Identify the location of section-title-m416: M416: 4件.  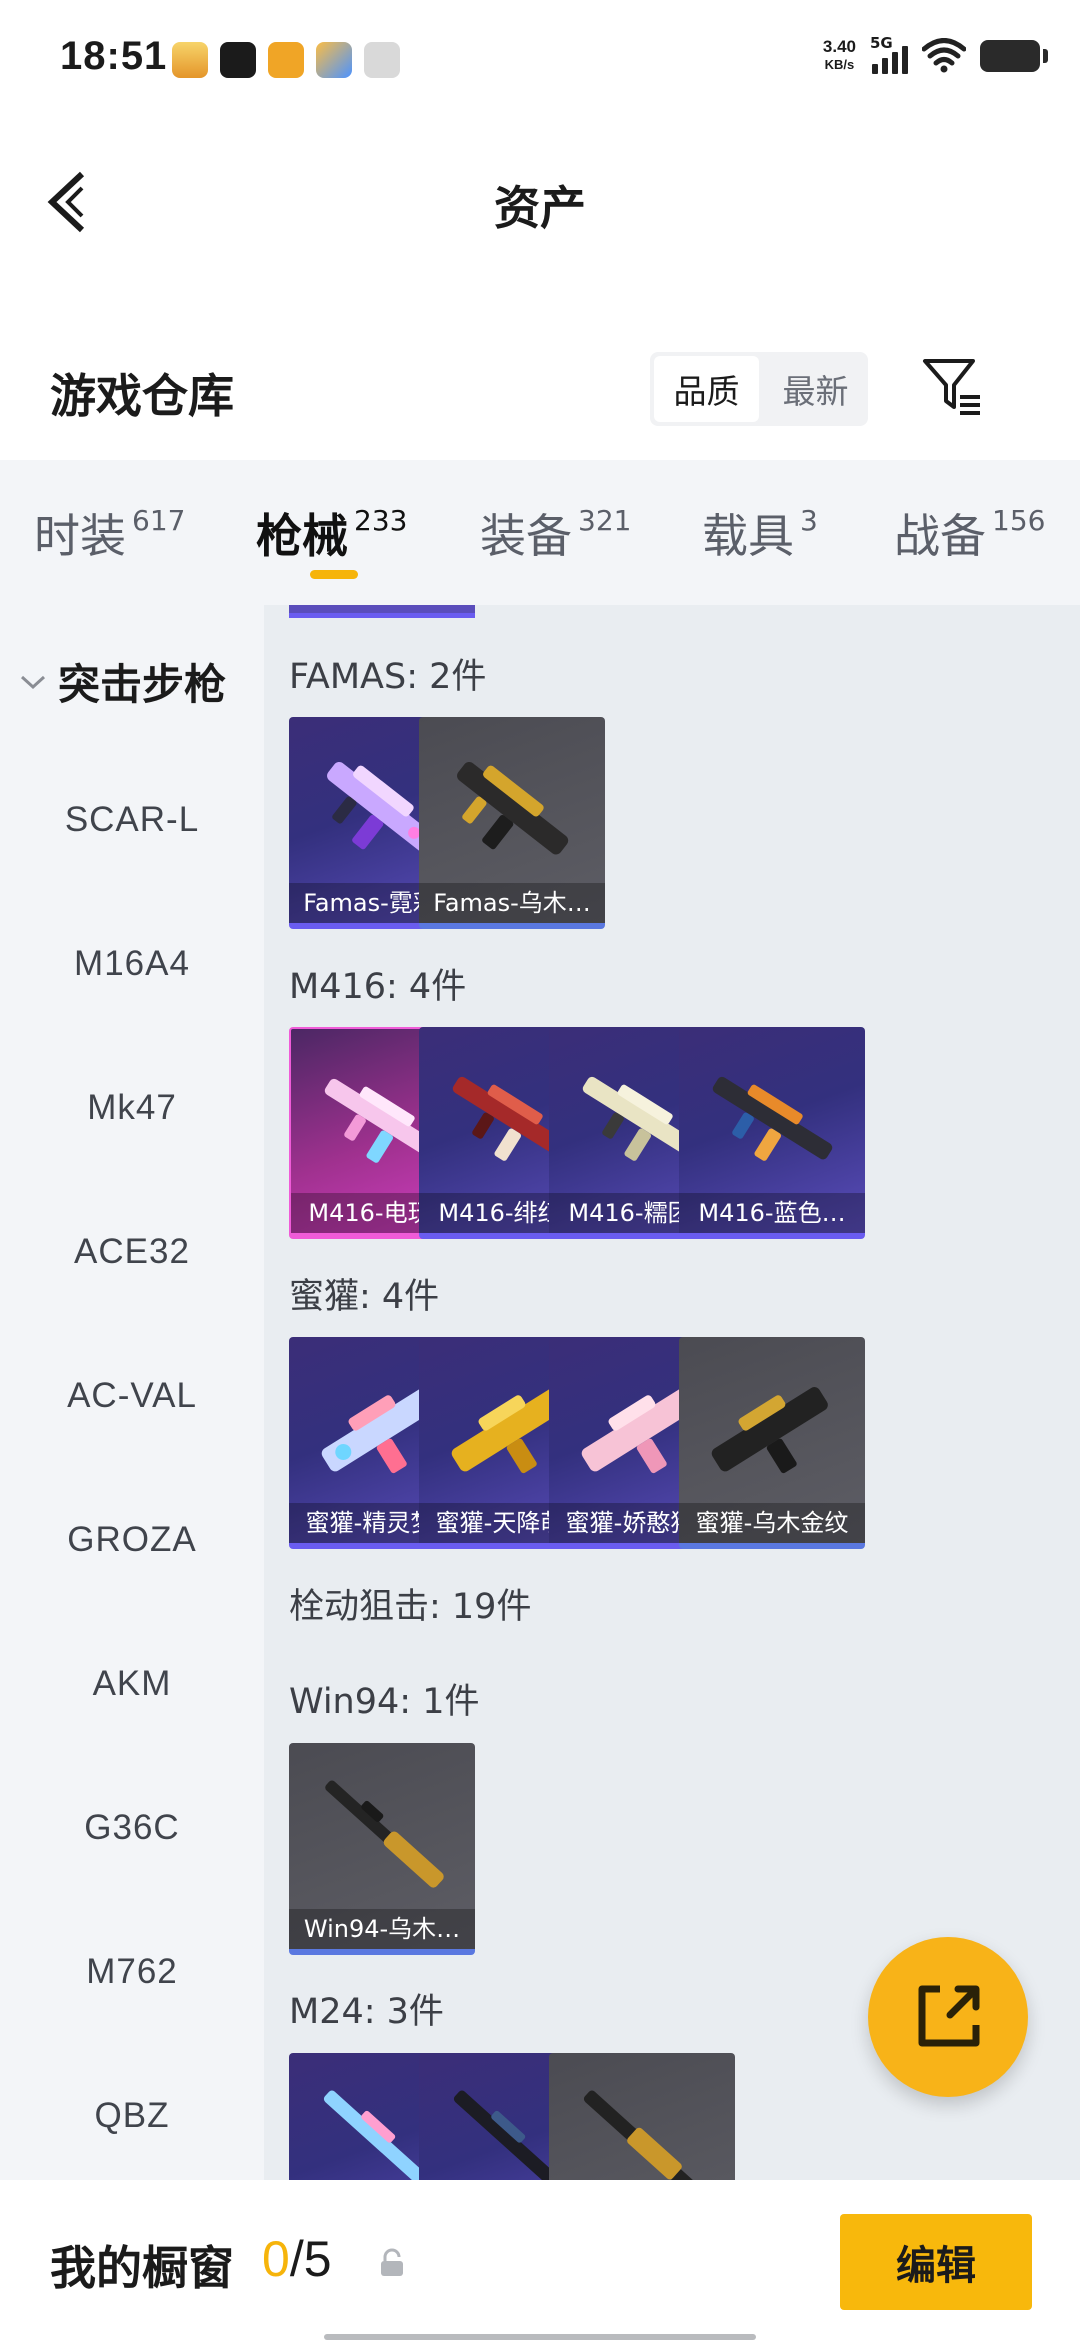
(378, 987).